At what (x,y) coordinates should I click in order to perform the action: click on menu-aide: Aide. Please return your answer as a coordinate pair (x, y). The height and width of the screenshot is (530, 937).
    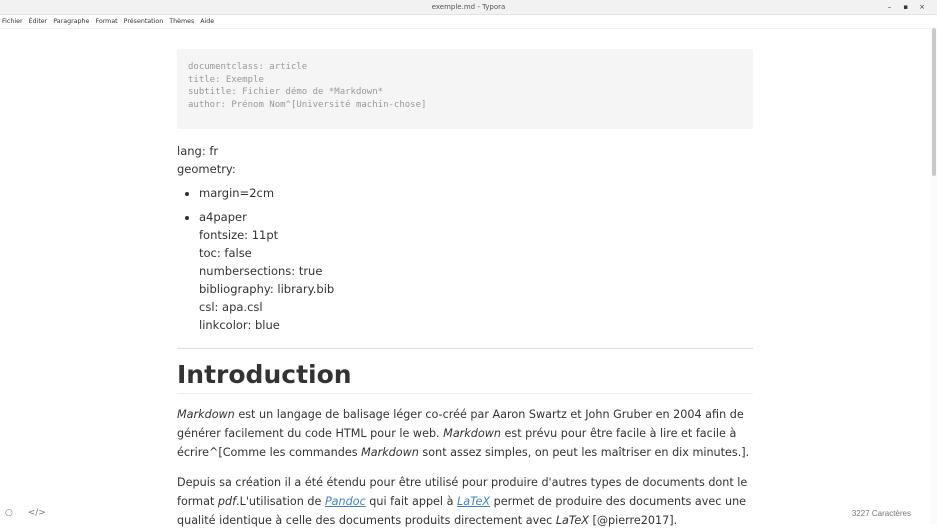
    Looking at the image, I should click on (207, 21).